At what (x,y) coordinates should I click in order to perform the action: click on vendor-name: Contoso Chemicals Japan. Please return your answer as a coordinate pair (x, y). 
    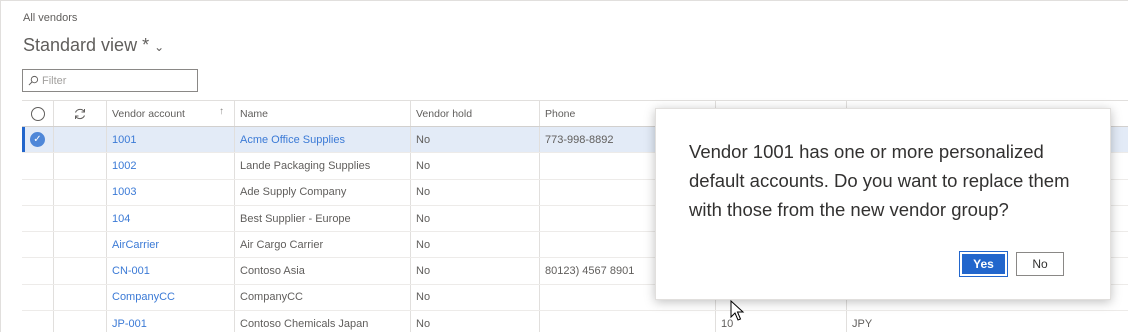
    Looking at the image, I should click on (323, 321).